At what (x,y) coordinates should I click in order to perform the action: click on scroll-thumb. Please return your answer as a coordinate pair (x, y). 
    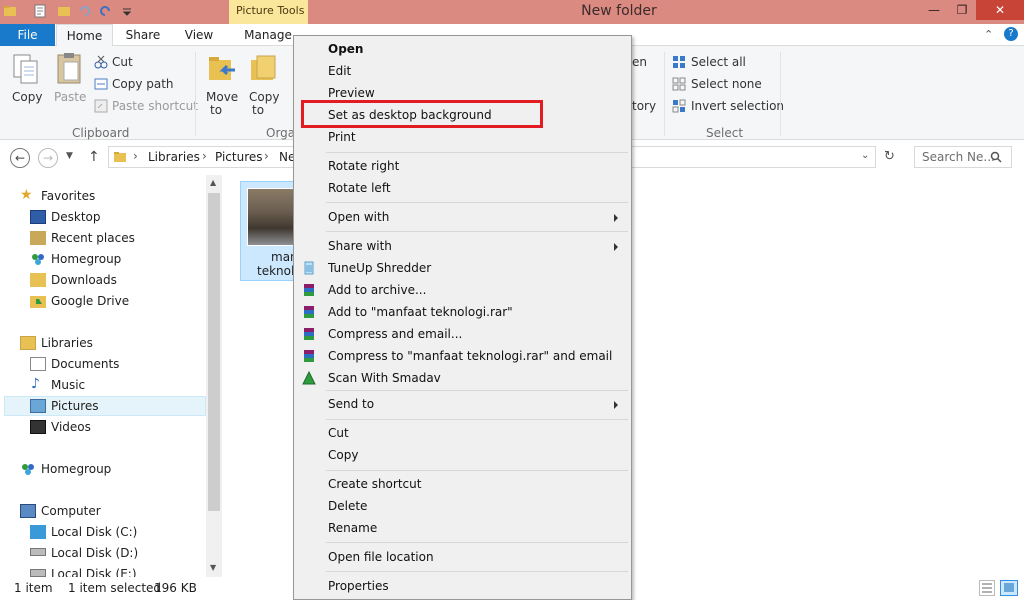
    Looking at the image, I should click on (214, 352).